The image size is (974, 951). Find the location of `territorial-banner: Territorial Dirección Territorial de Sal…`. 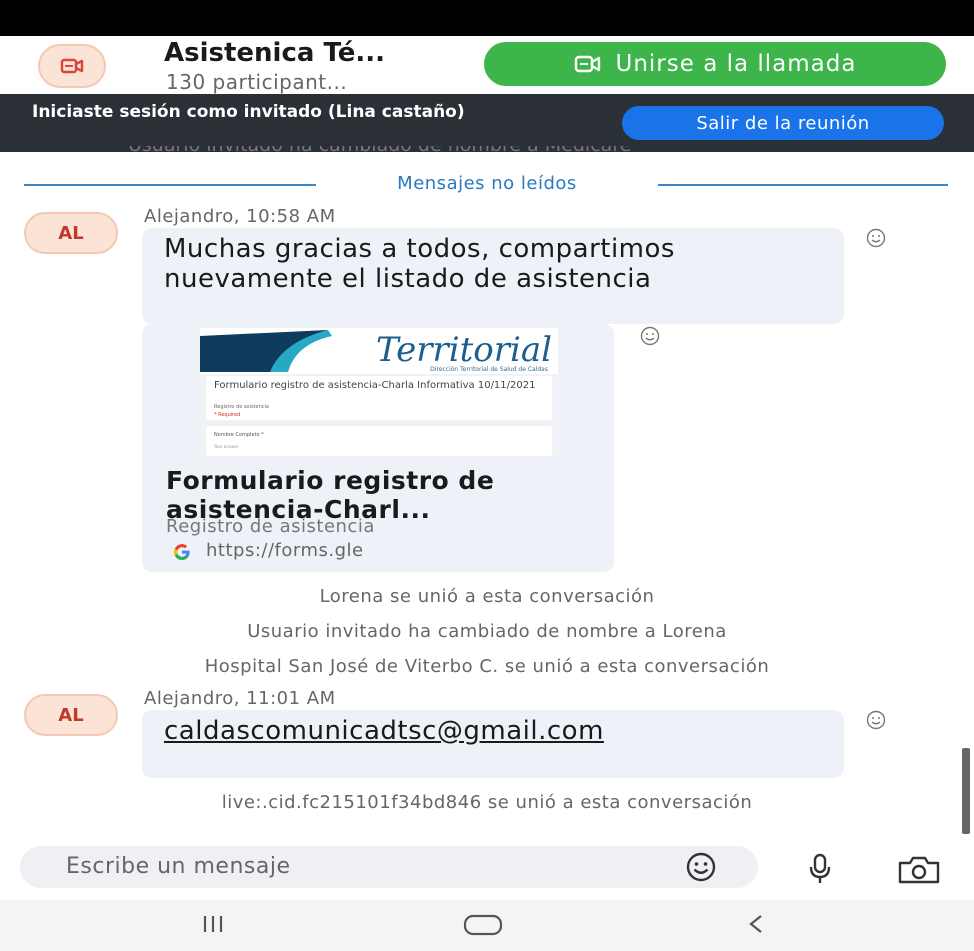

territorial-banner: Territorial Dirección Territorial de Sal… is located at coordinates (379, 351).